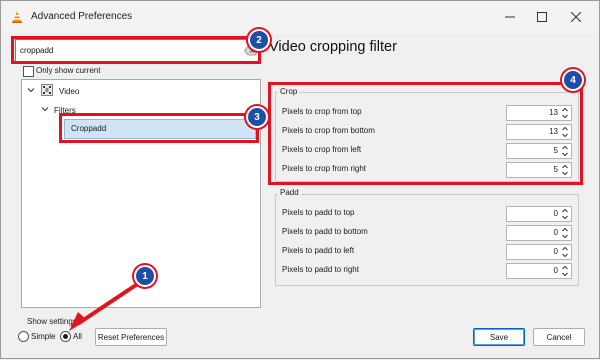  I want to click on annotation-badge-1: 1, so click(145, 276).